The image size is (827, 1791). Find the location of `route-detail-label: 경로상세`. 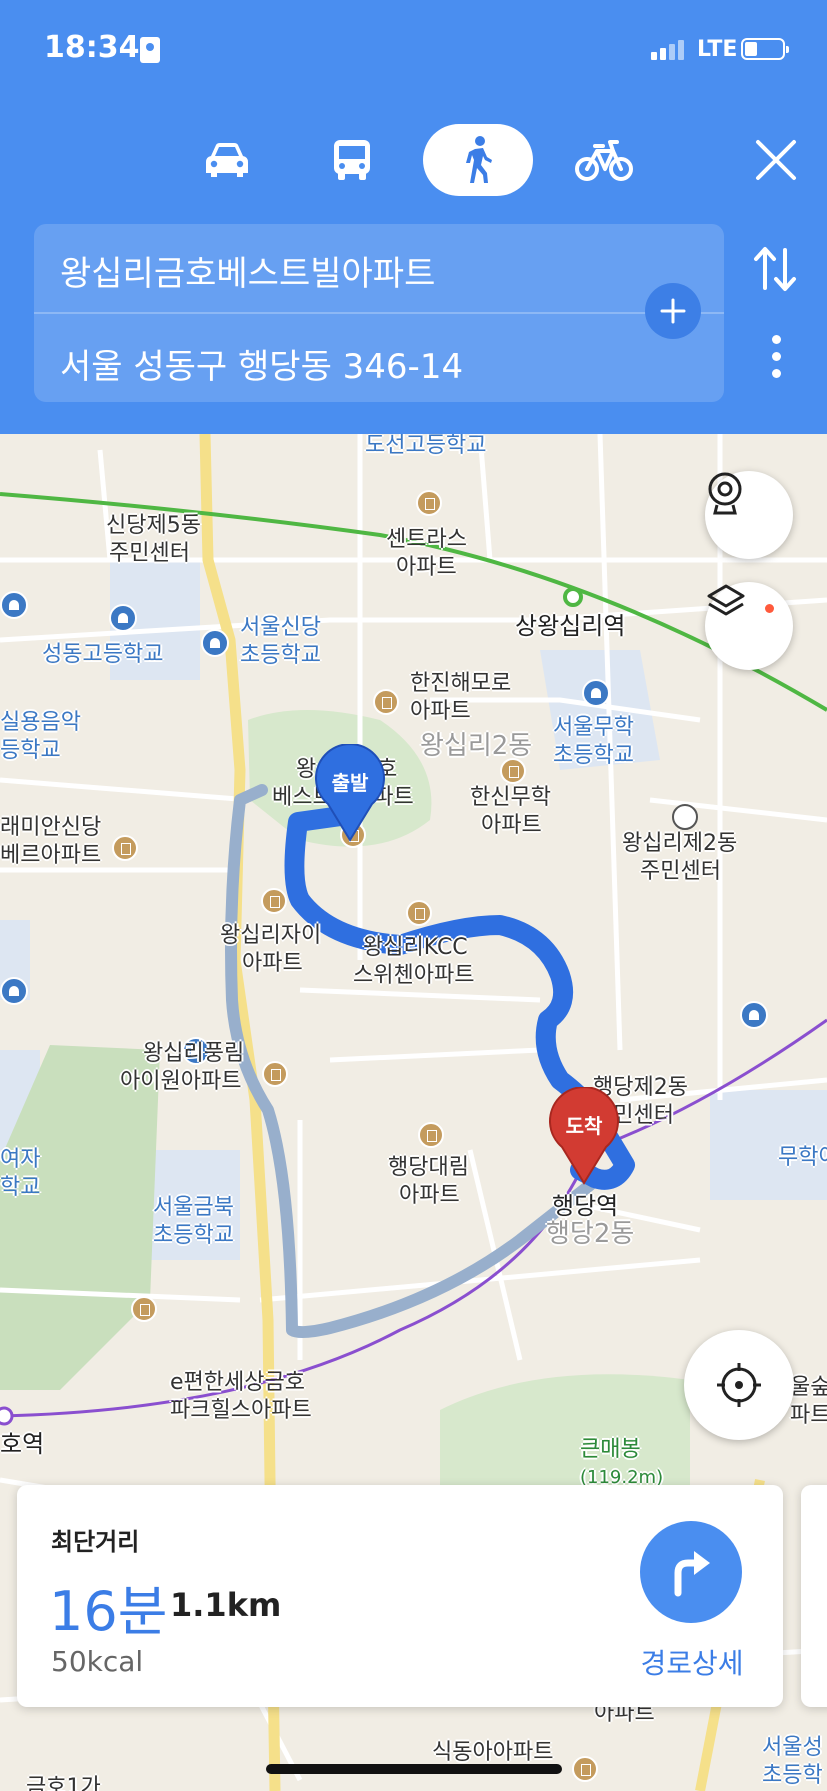

route-detail-label: 경로상세 is located at coordinates (692, 1662).